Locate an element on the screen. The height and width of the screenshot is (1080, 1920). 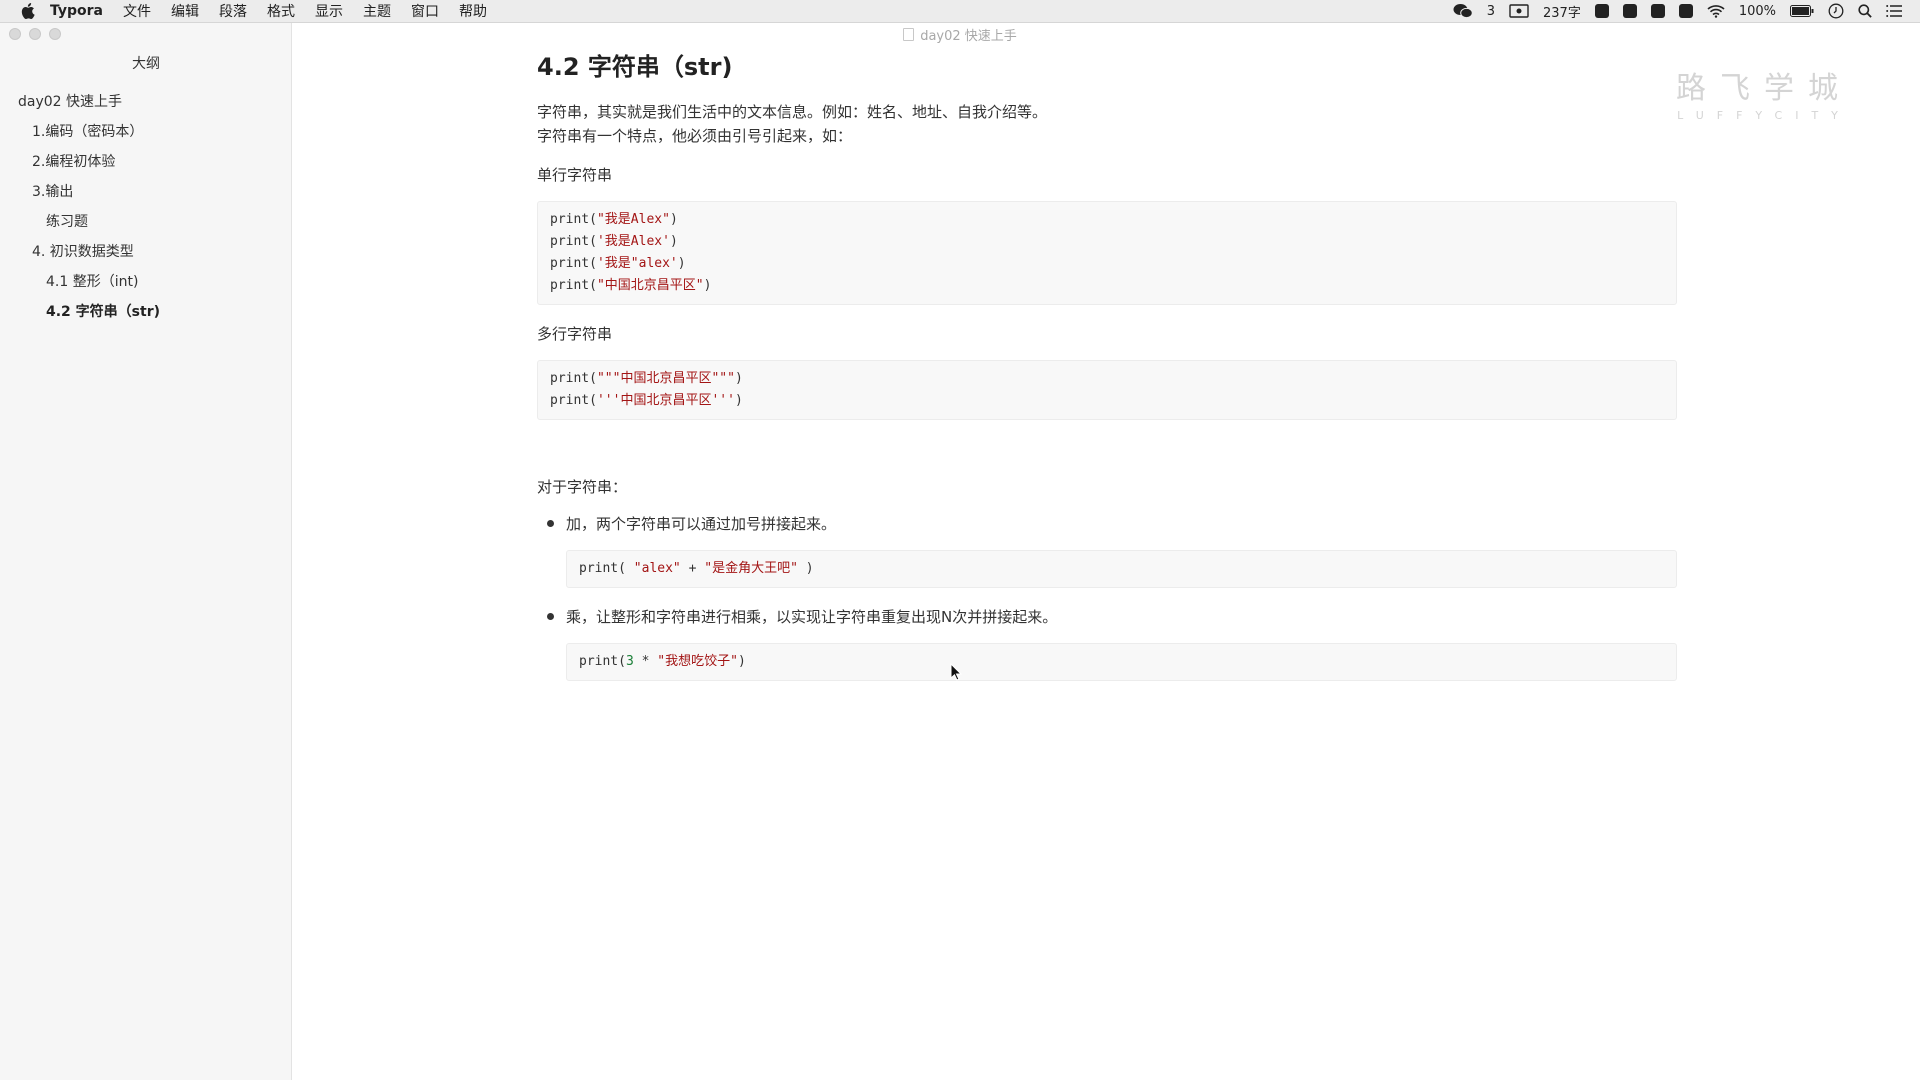
battery-percent: 100% is located at coordinates (1757, 11).